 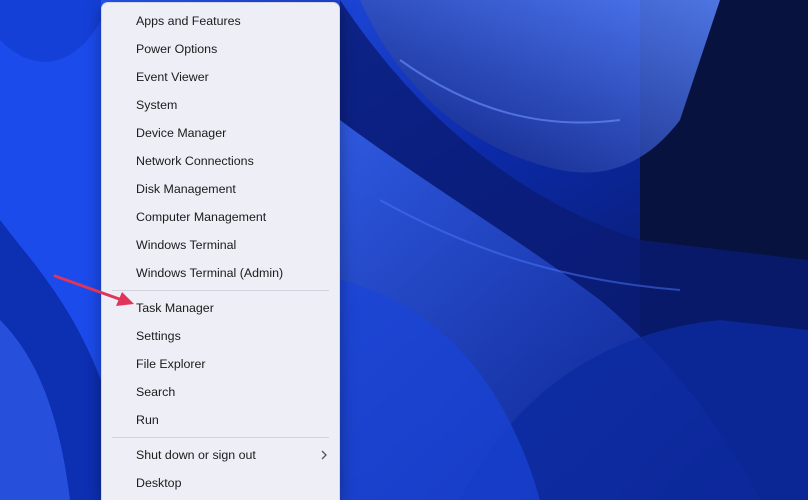 I want to click on menu-item-disk-management: Disk Management, so click(x=220, y=189).